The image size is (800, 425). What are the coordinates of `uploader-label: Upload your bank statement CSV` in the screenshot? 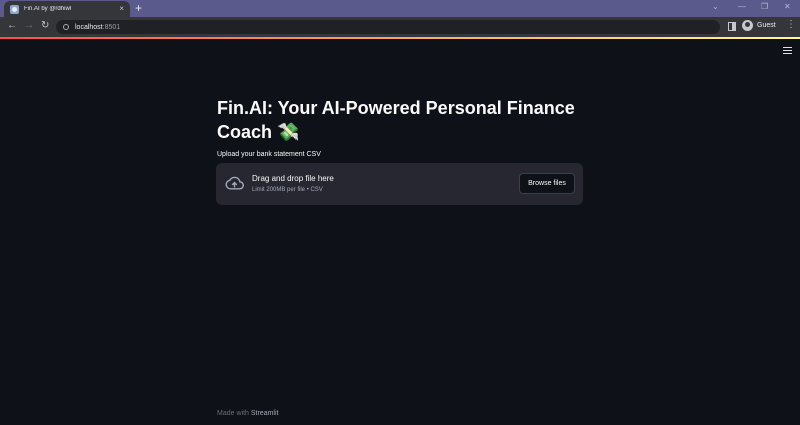 It's located at (269, 154).